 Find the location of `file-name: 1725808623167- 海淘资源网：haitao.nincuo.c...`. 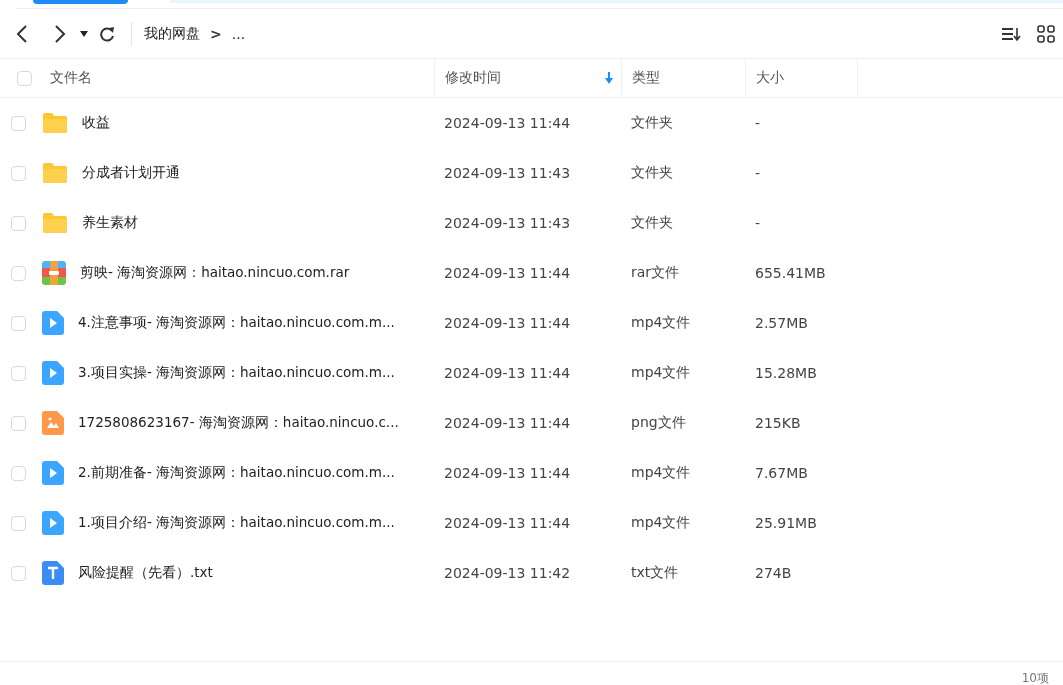

file-name: 1725808623167- 海淘资源网：haitao.nincuo.c... is located at coordinates (238, 423).